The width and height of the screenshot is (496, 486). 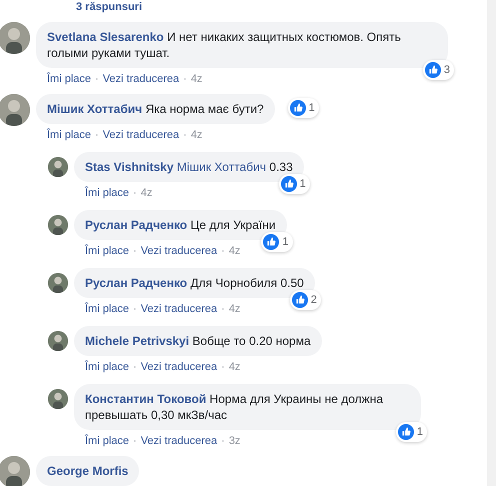 What do you see at coordinates (145, 399) in the screenshot?
I see `author-link: Константин Токовой` at bounding box center [145, 399].